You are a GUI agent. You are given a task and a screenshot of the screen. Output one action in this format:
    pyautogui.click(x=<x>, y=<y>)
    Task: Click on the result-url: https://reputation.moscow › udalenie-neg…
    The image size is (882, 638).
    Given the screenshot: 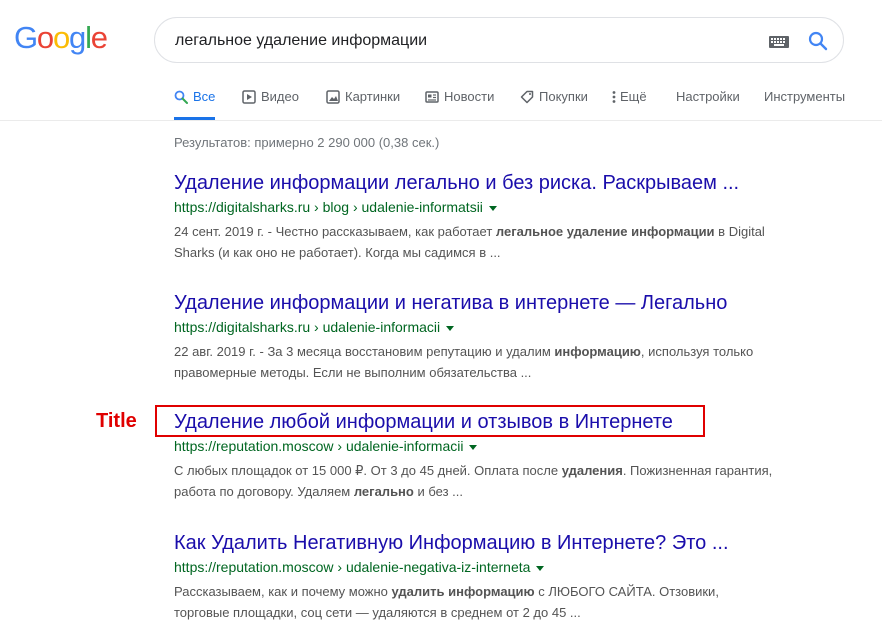 What is the action you would take?
    pyautogui.click(x=352, y=567)
    